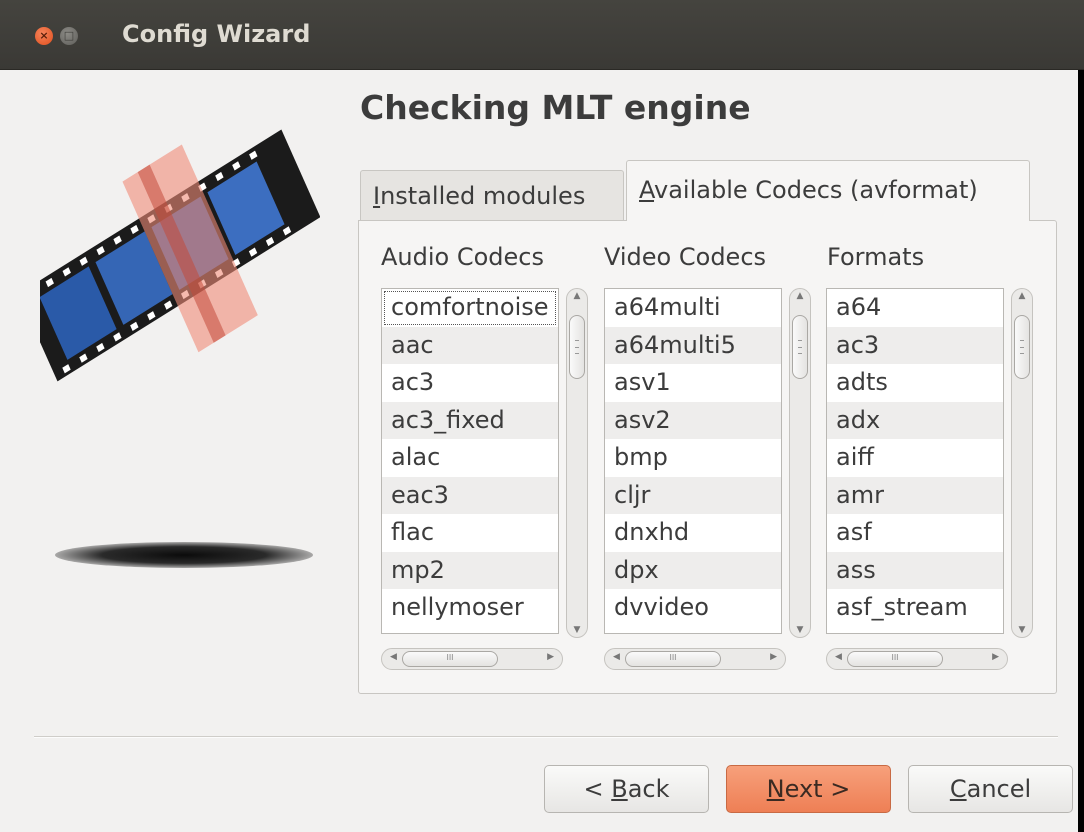  Describe the element at coordinates (693, 533) in the screenshot. I see `list-item: dnxhd` at that location.